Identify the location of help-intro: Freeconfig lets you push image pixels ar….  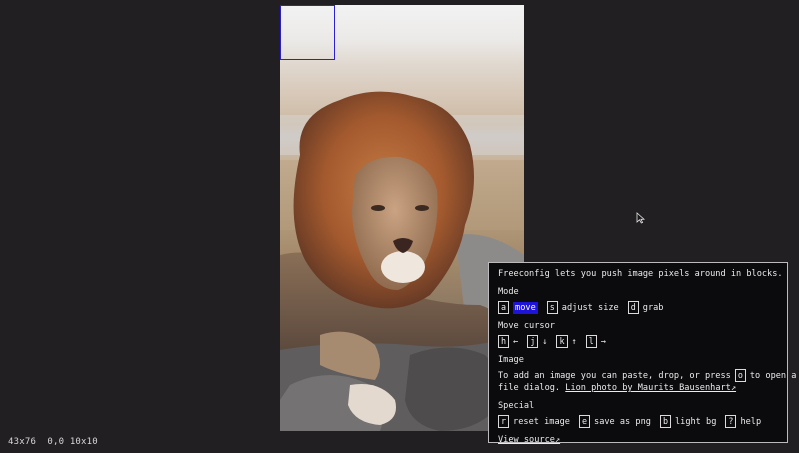
(640, 274).